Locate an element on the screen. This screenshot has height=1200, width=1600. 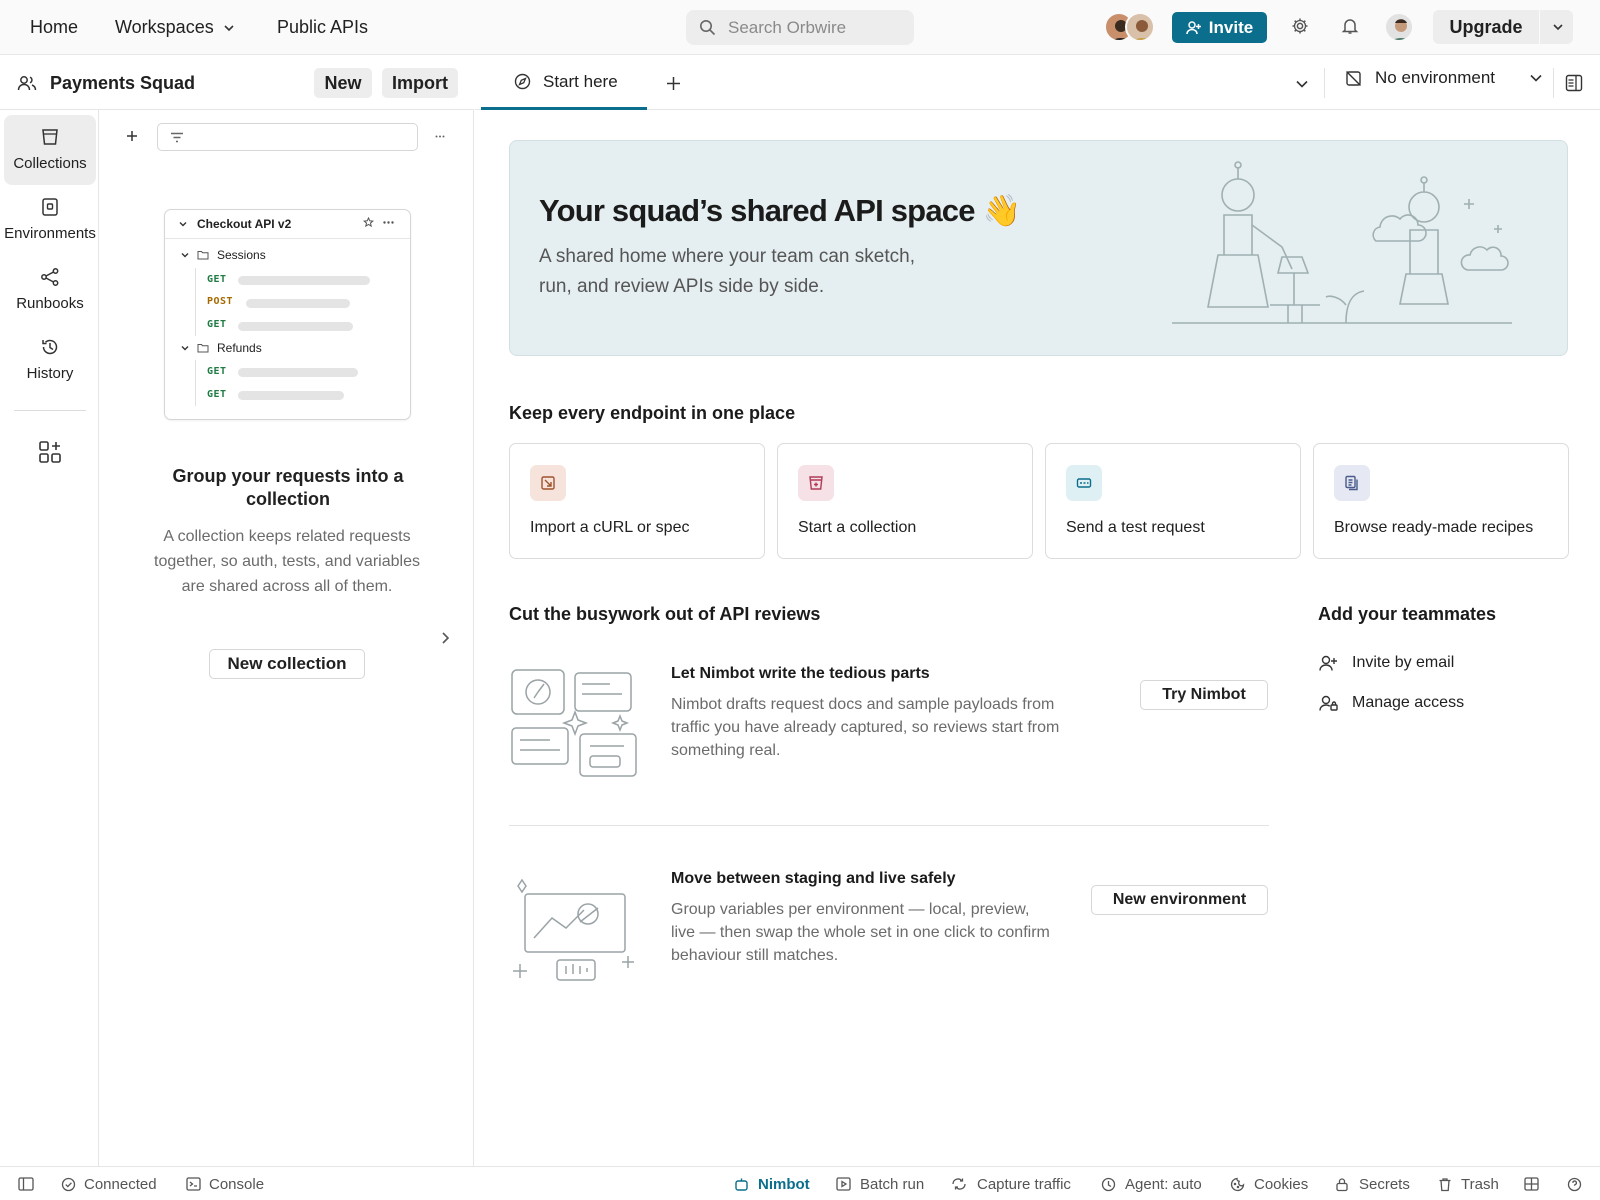
status-capture-traffic: Capture traffic is located at coordinates (1011, 1183).